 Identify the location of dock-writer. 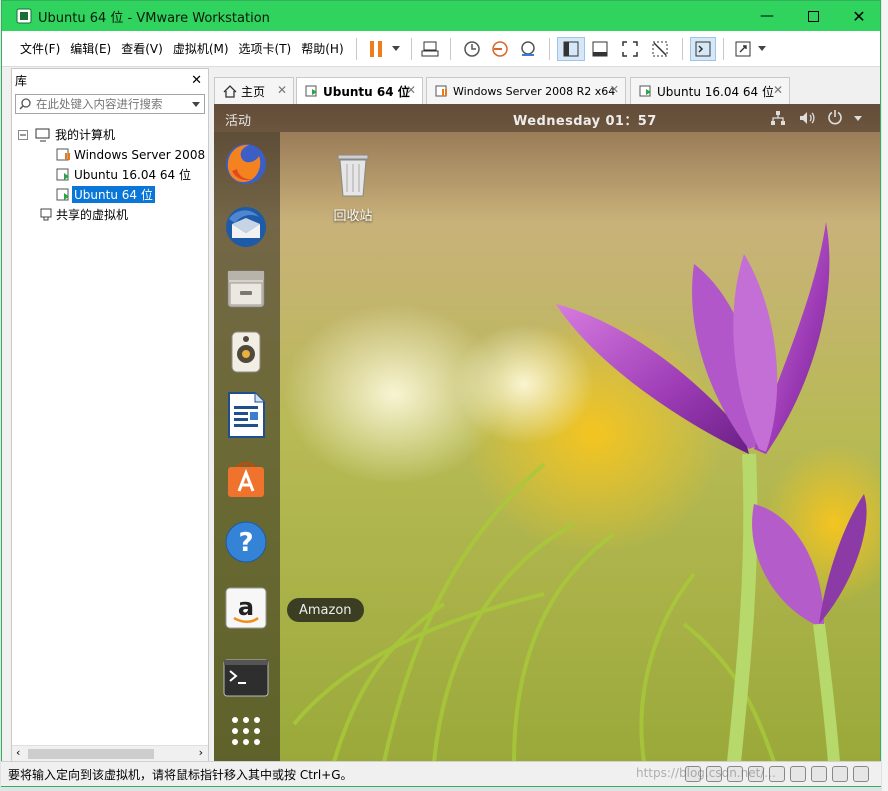
(246, 415).